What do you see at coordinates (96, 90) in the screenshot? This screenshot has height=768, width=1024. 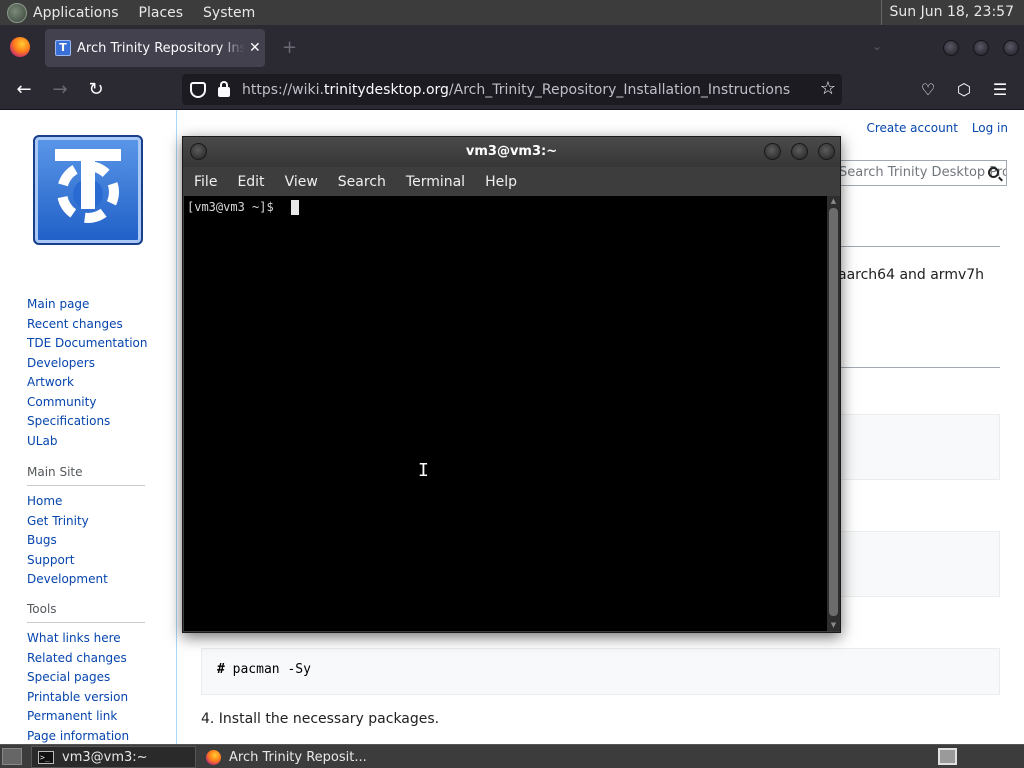 I see `reload-icon: ↻` at bounding box center [96, 90].